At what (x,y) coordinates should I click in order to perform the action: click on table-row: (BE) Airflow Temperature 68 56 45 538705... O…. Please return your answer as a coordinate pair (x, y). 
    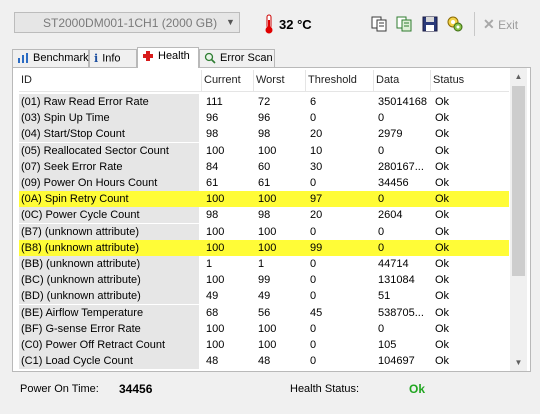
    Looking at the image, I should click on (264, 312).